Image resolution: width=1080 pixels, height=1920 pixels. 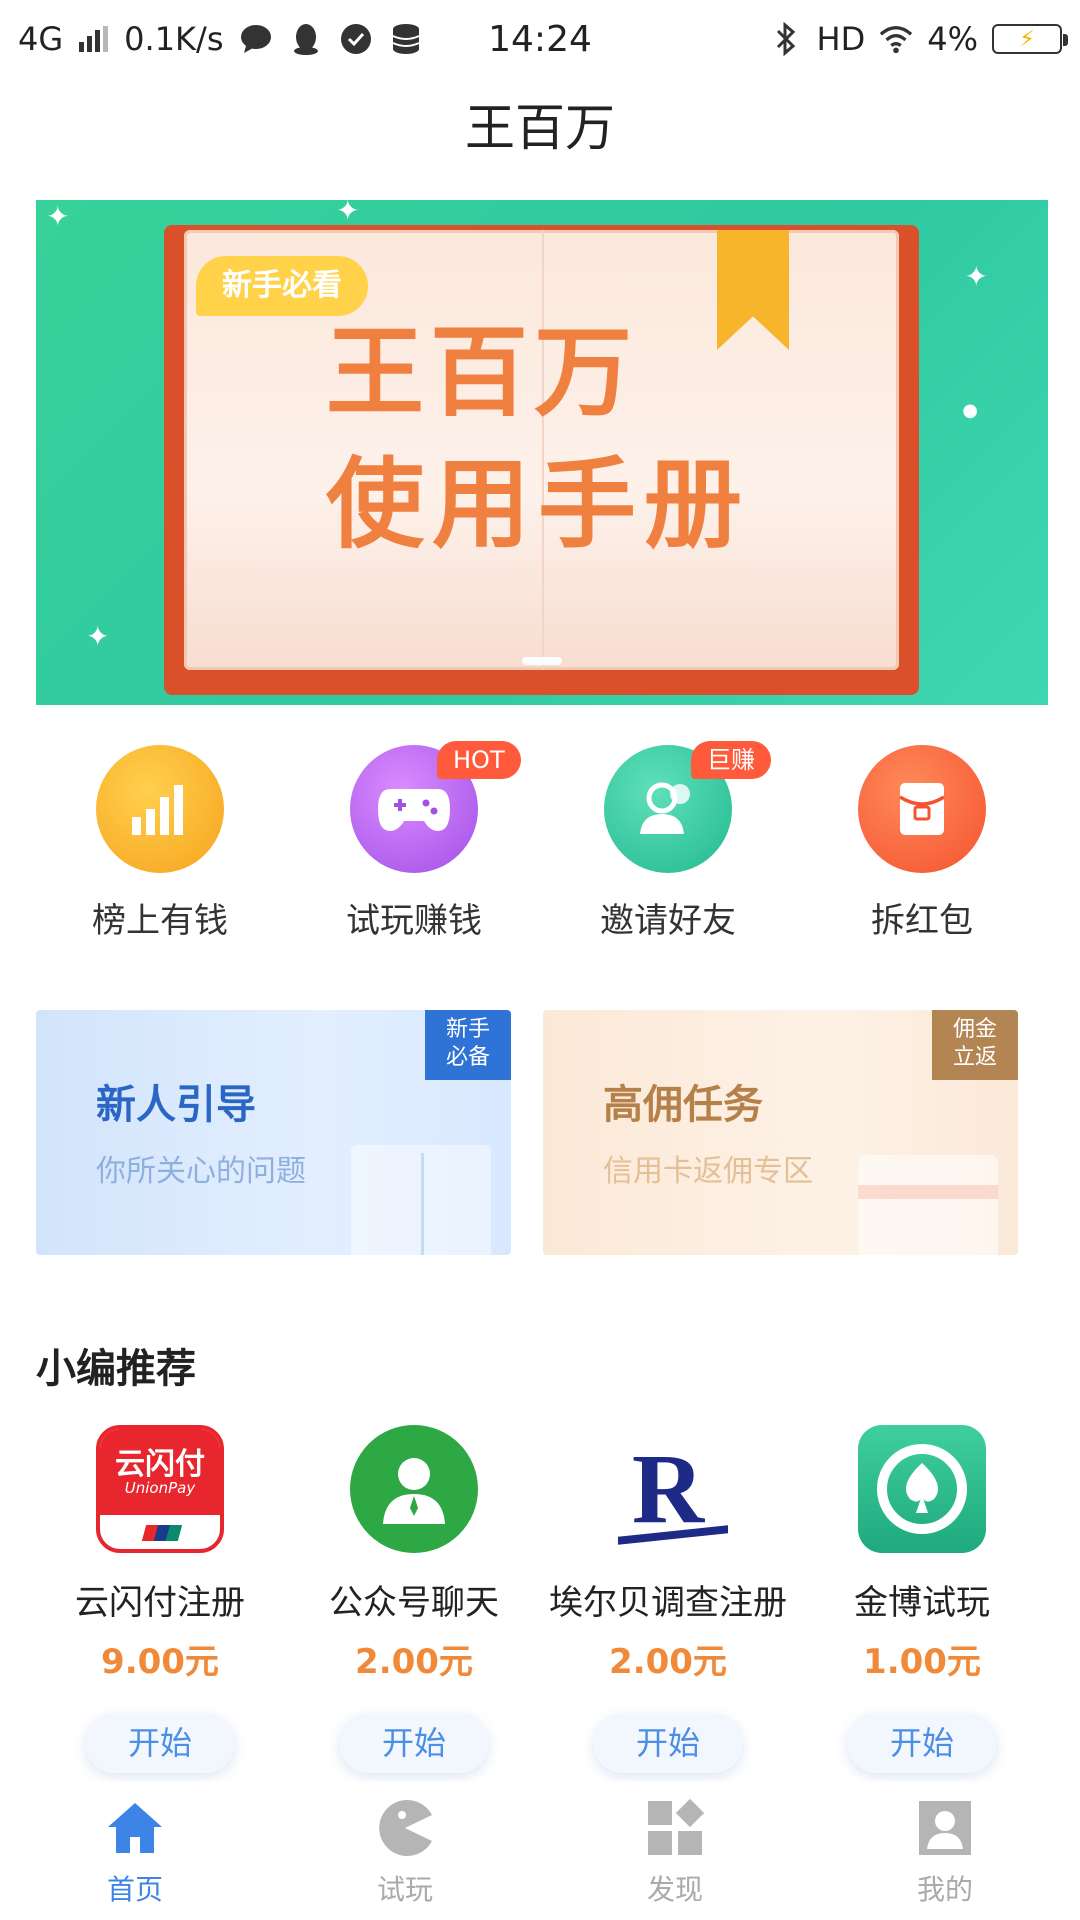 What do you see at coordinates (414, 1489) in the screenshot?
I see `person-icon` at bounding box center [414, 1489].